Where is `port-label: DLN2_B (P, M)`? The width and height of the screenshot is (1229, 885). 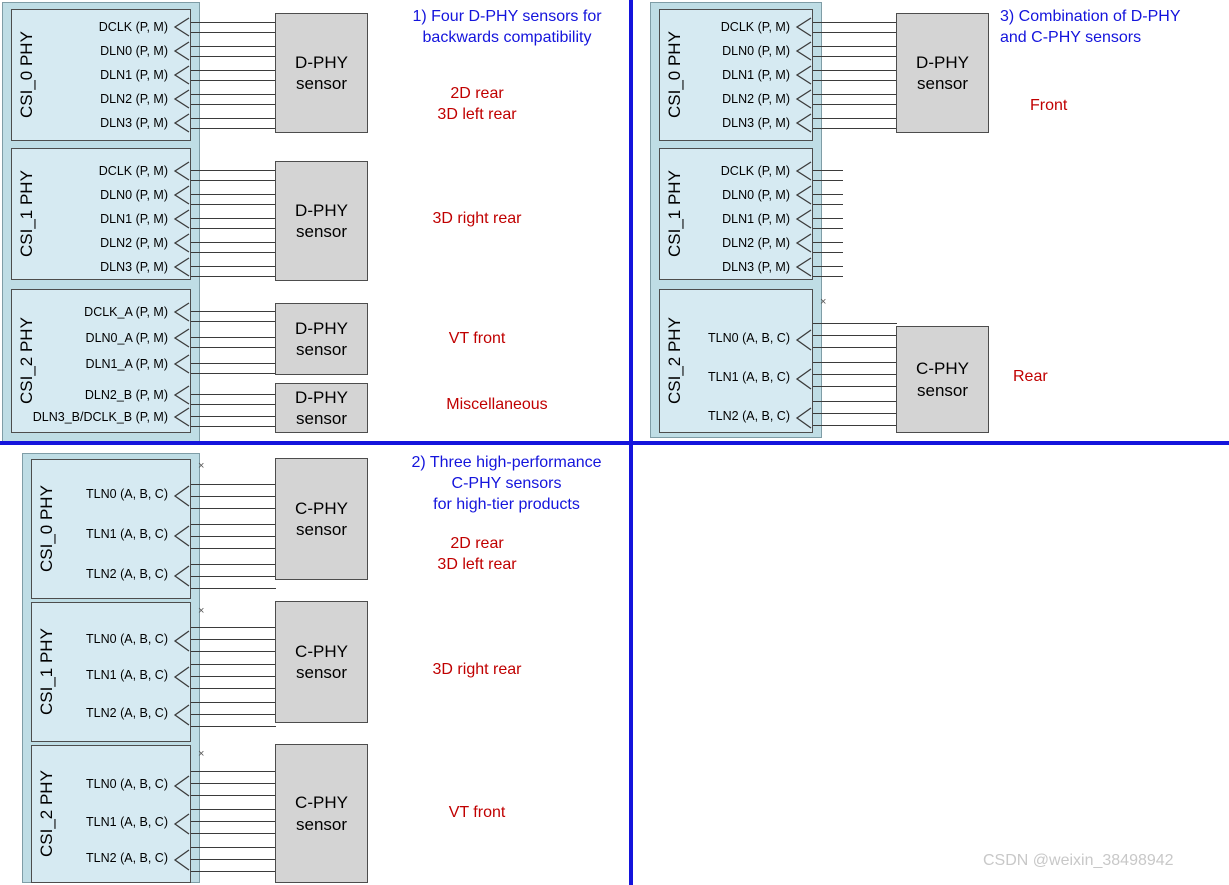
port-label: DLN2_B (P, M) is located at coordinates (126, 394).